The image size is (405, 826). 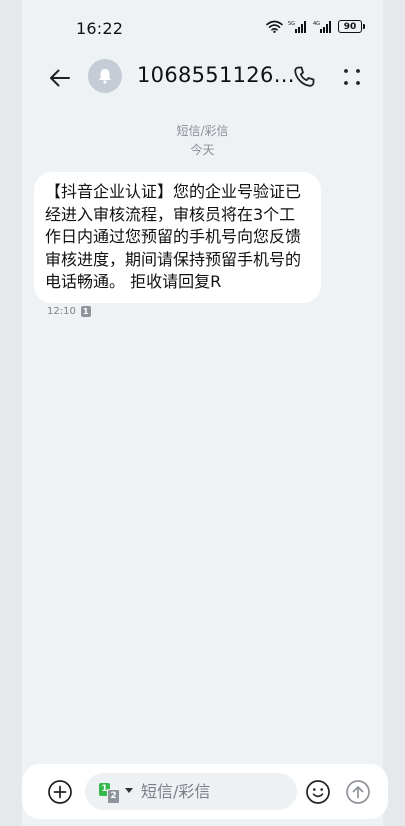 What do you see at coordinates (85, 311) in the screenshot?
I see `sim-badge: 1` at bounding box center [85, 311].